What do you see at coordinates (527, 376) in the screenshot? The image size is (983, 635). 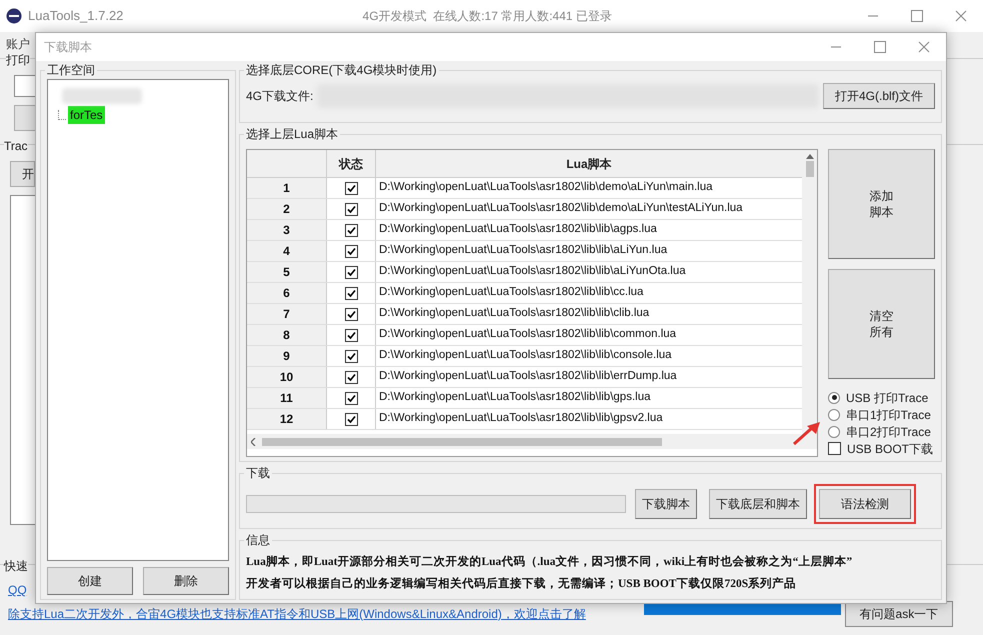 I see `table-cell-text: D:\Working\openLuat\LuaTools\asr1802\lib\lib\errDump.lua` at bounding box center [527, 376].